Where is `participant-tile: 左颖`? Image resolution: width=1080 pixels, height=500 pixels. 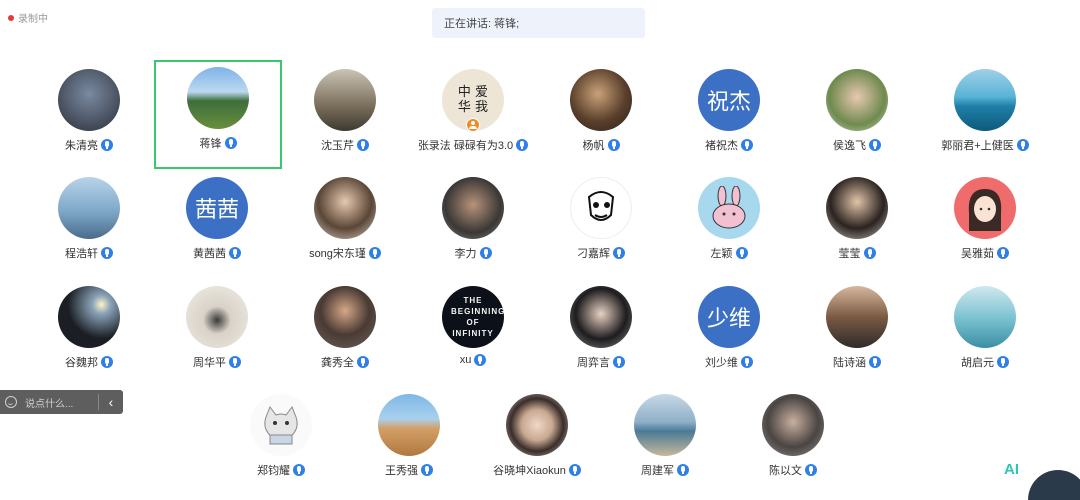 participant-tile: 左颖 is located at coordinates (729, 224).